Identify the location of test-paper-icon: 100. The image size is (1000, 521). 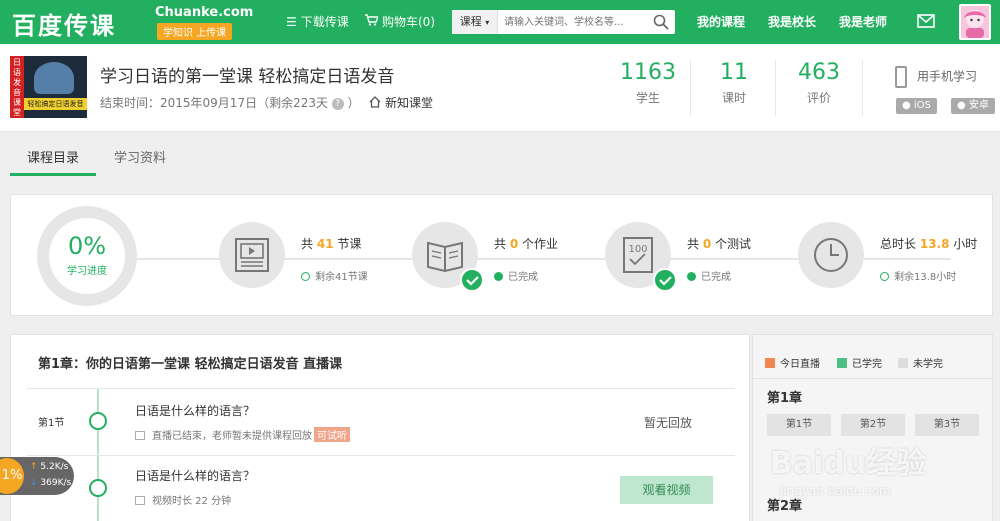
(638, 255).